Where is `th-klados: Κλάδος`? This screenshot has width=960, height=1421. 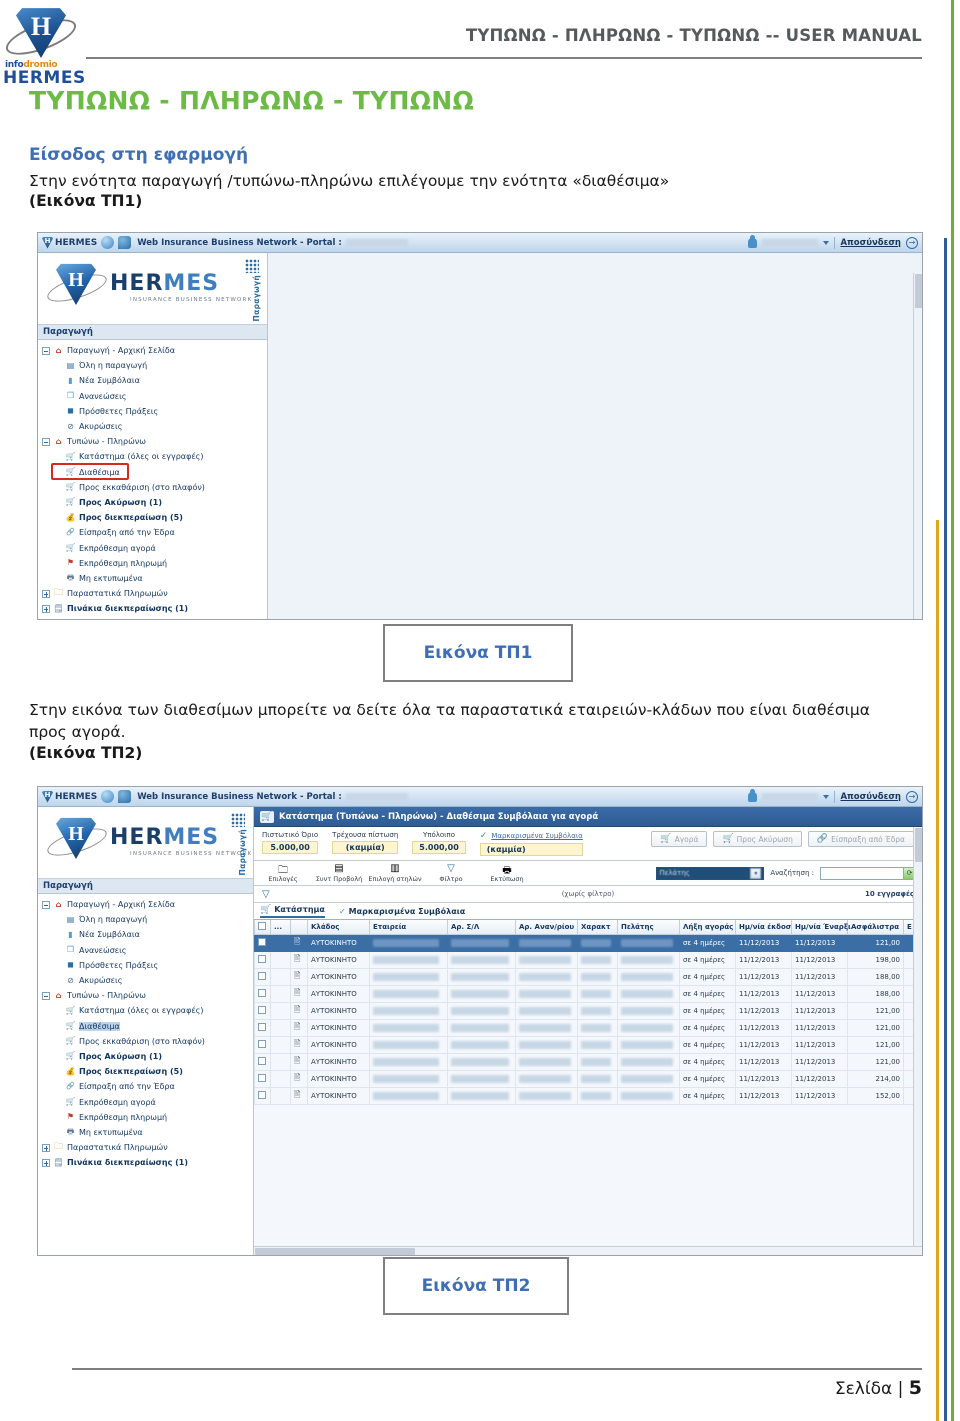 th-klados: Κλάδος is located at coordinates (338, 927).